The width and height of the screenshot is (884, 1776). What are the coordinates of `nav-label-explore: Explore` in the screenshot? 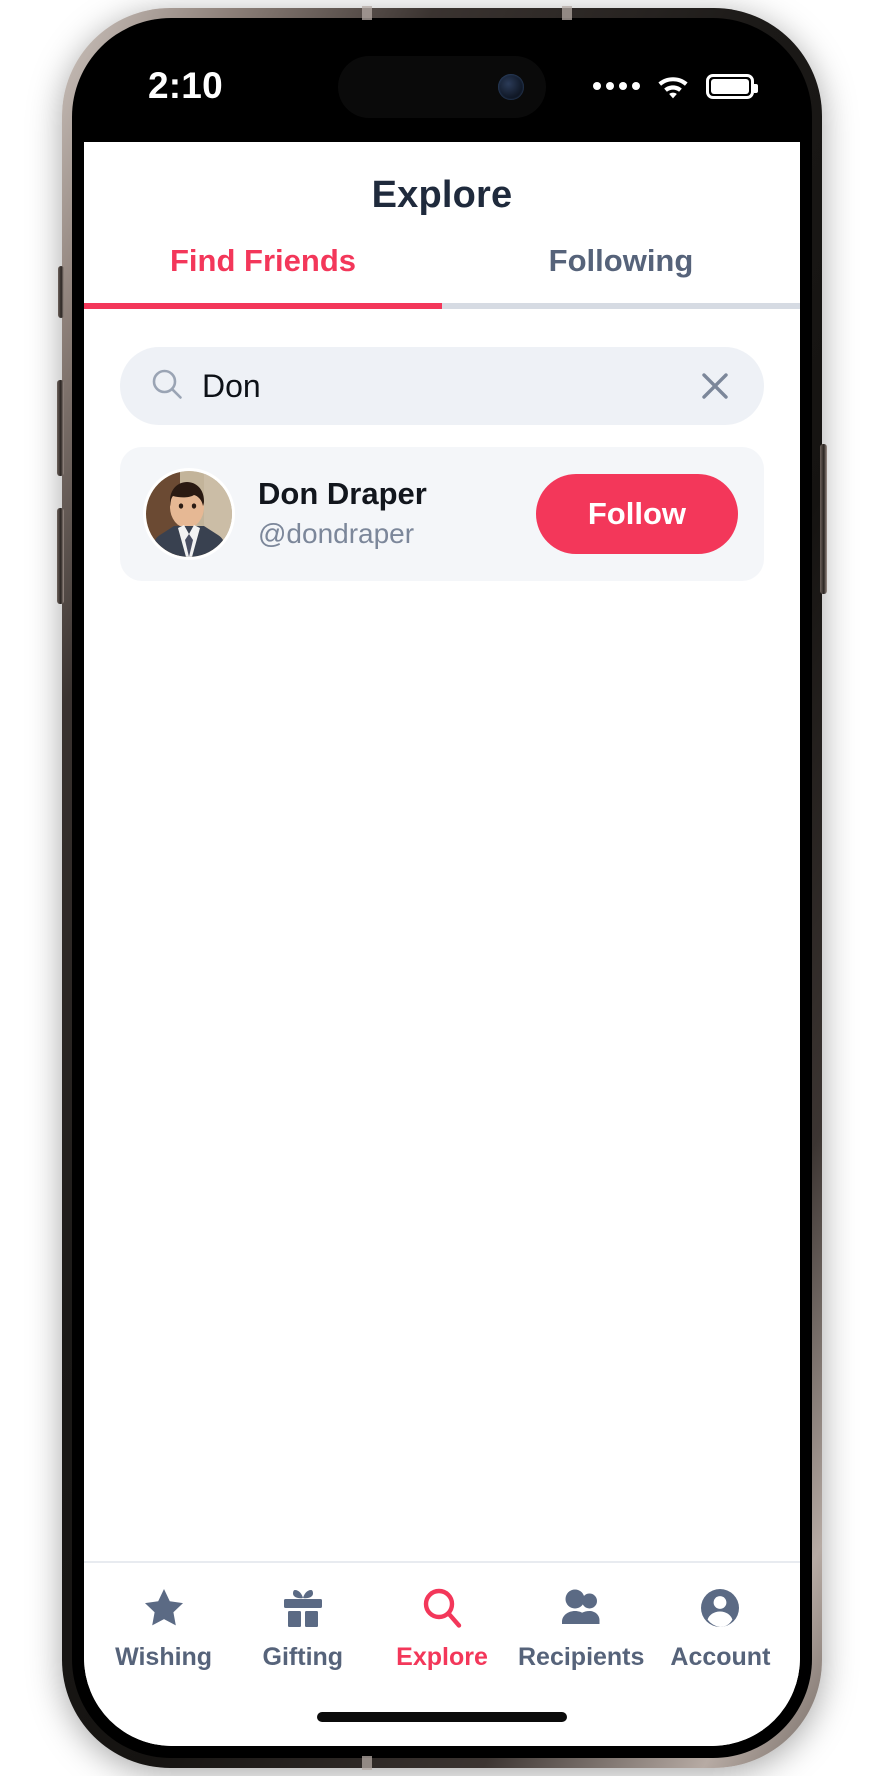 It's located at (442, 1657).